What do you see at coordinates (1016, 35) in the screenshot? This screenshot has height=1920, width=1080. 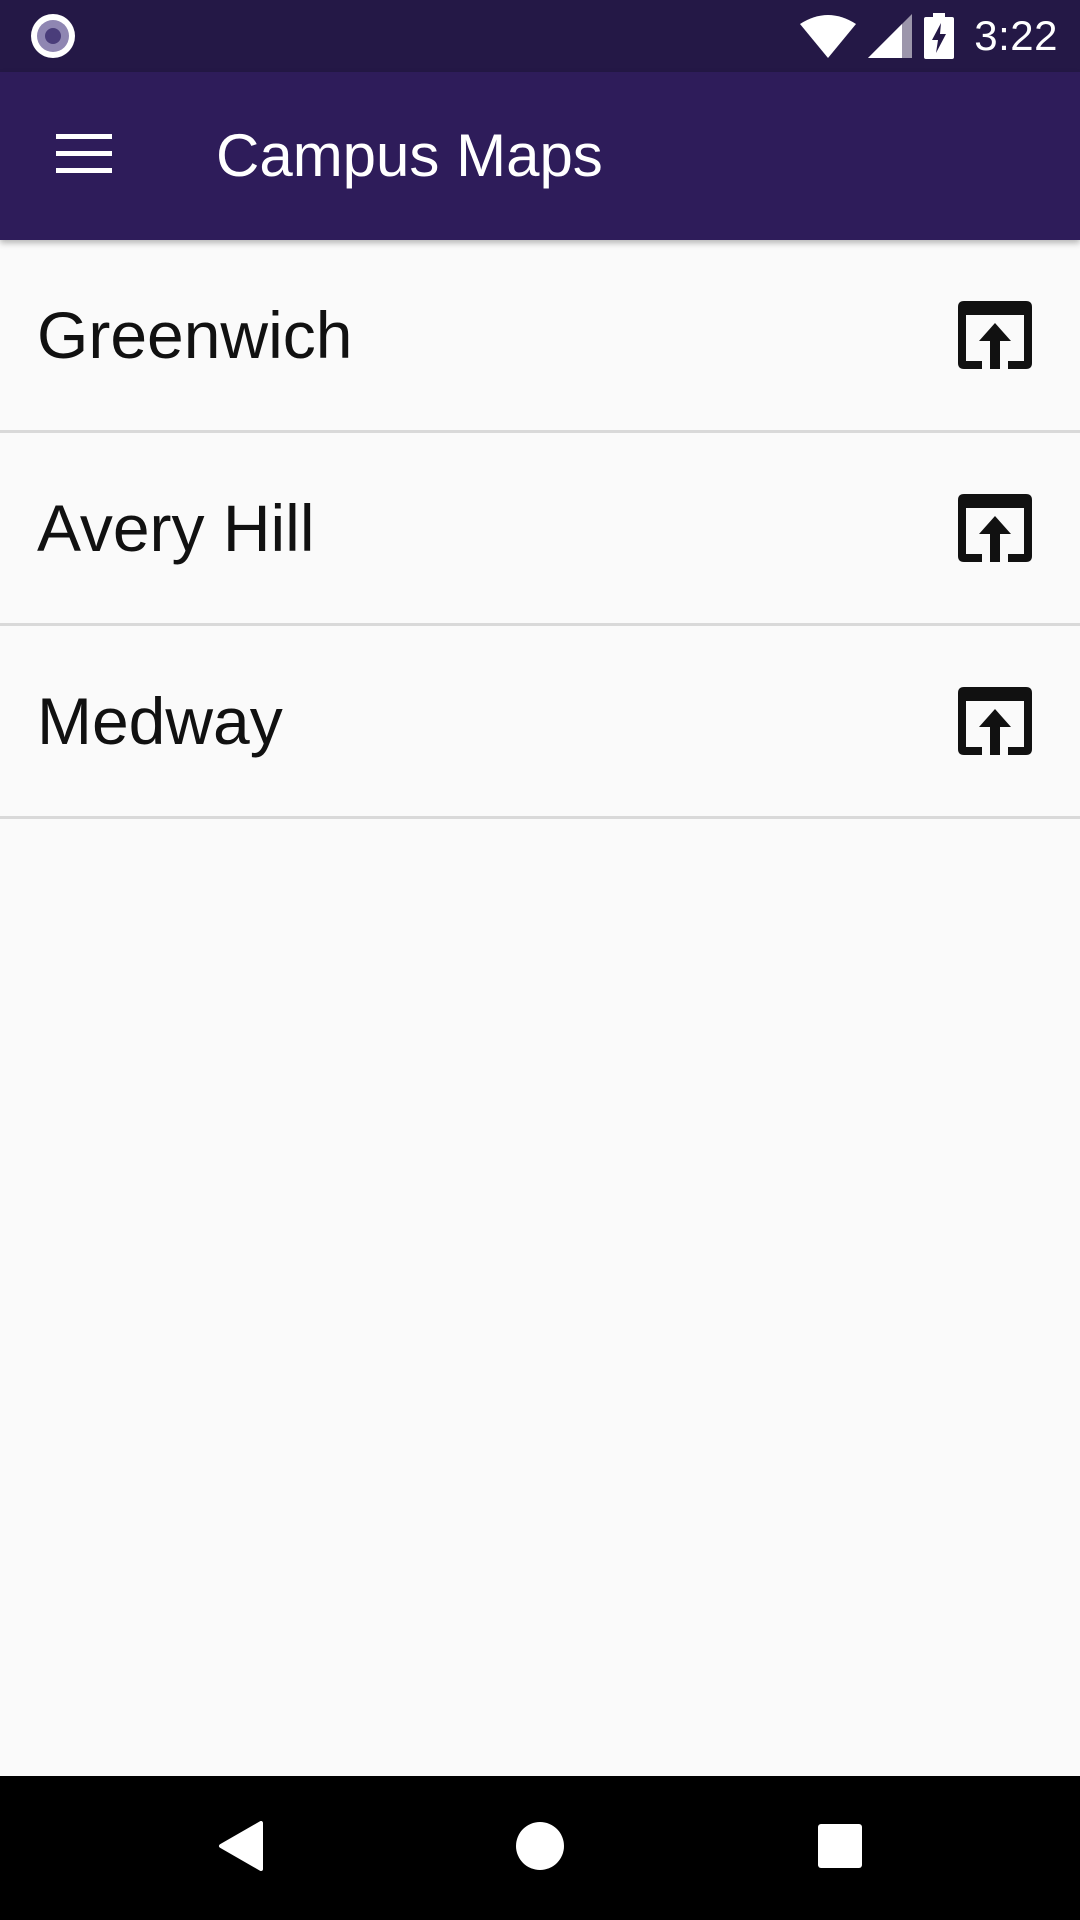 I see `status-time: 3:22` at bounding box center [1016, 35].